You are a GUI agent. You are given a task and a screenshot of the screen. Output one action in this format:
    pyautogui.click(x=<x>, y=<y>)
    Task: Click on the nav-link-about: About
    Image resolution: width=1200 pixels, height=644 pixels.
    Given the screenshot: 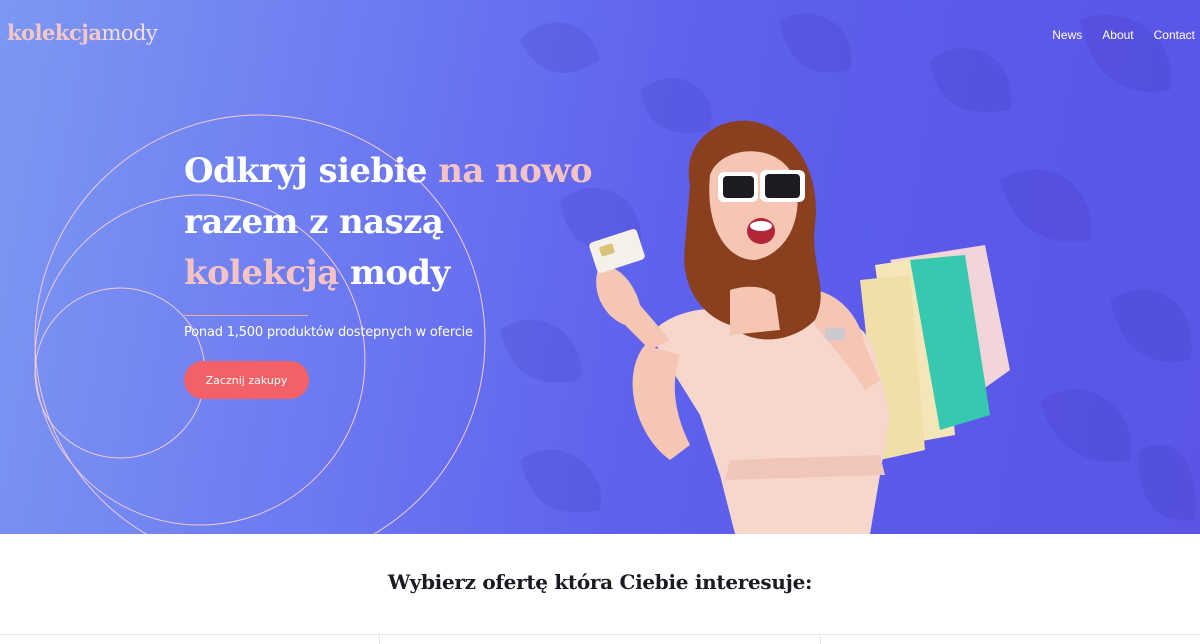 What is the action you would take?
    pyautogui.click(x=1117, y=35)
    